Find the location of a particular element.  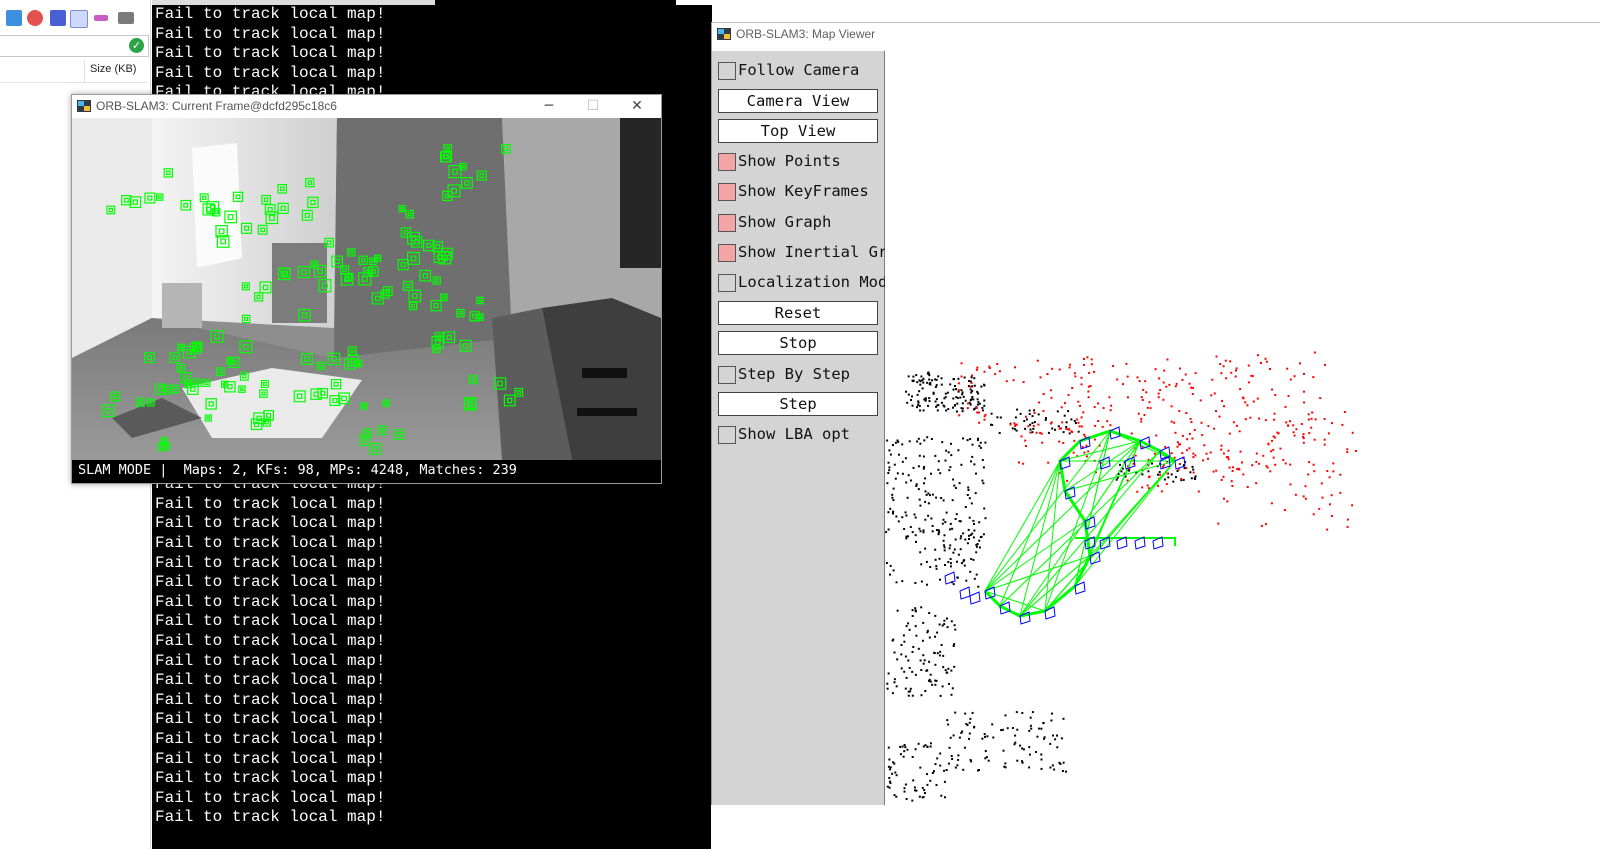

step-by-step-checkbox: Step By Step is located at coordinates (813, 376).